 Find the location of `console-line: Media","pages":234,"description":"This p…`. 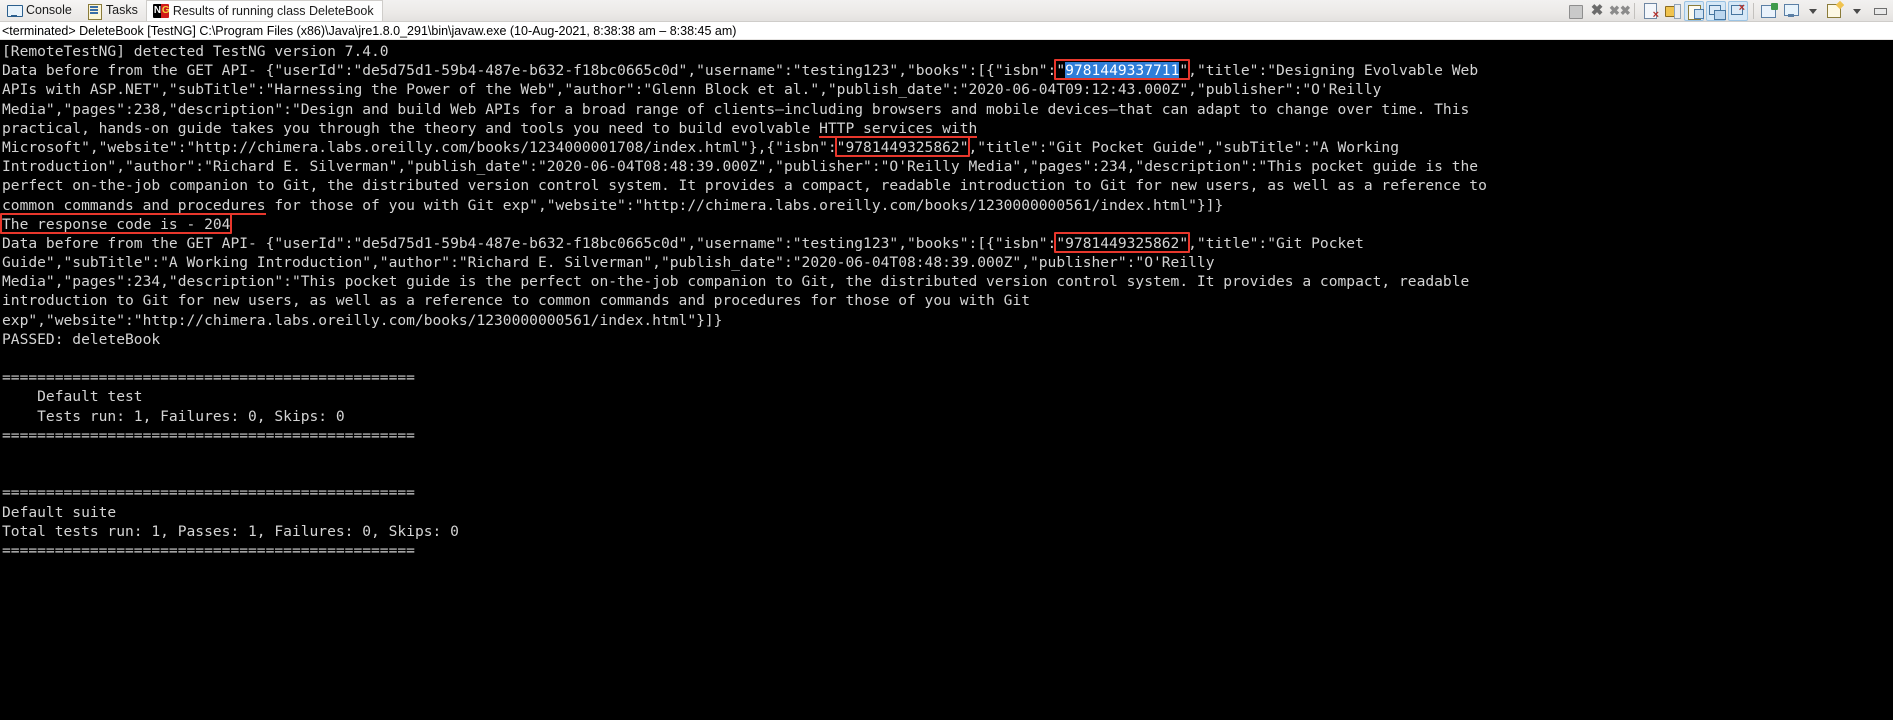

console-line: Media","pages":234,"description":"This p… is located at coordinates (736, 282).